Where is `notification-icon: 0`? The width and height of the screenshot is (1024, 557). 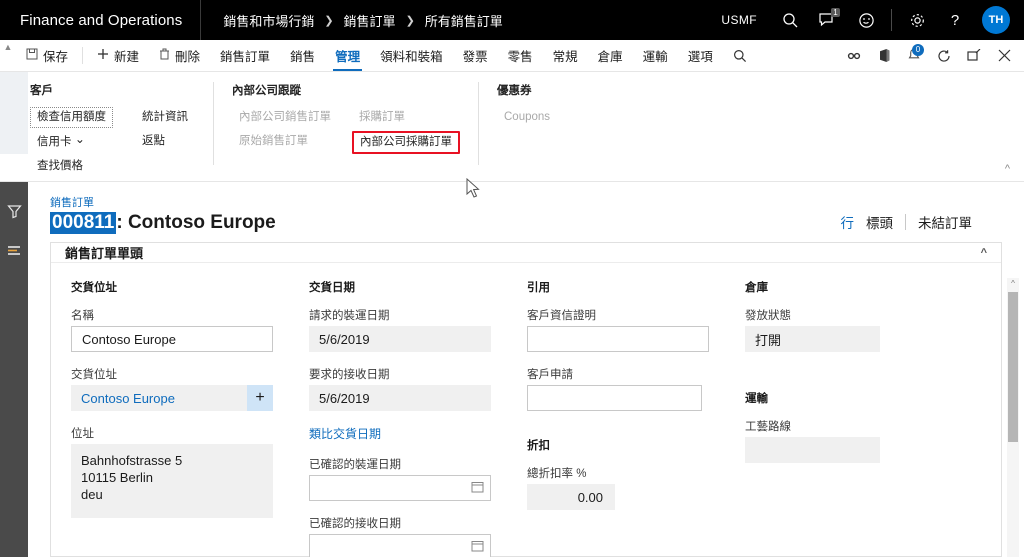
notification-icon: 0 is located at coordinates (914, 56).